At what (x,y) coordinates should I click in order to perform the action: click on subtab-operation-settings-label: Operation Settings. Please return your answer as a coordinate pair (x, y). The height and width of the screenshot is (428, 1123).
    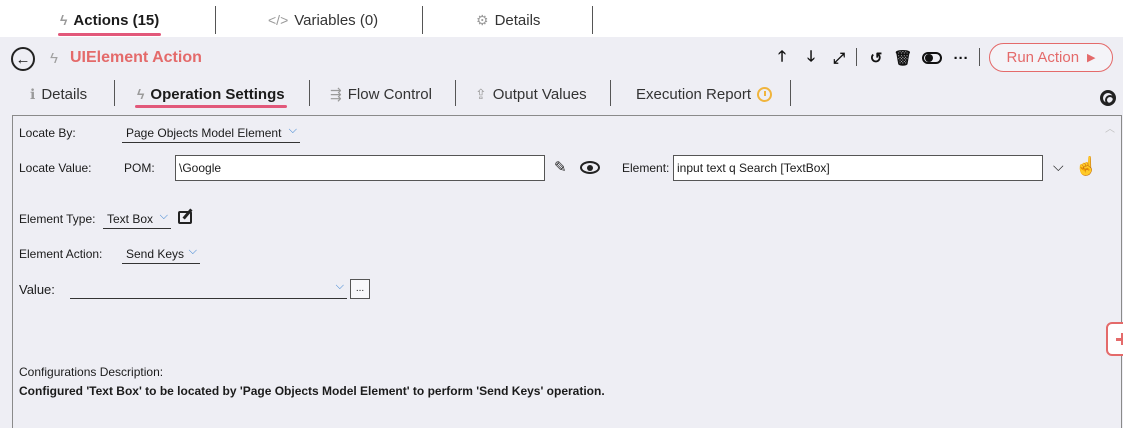
    Looking at the image, I should click on (217, 94).